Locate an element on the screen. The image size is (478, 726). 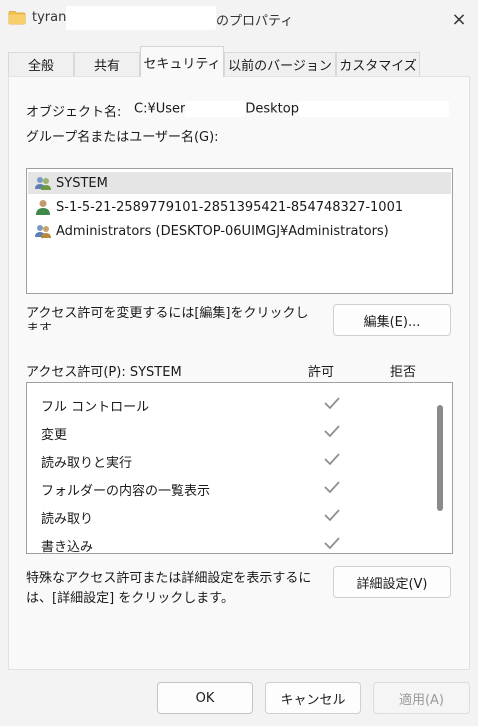
table-row: フォルダーの内容の一覧表示 is located at coordinates (241, 488).